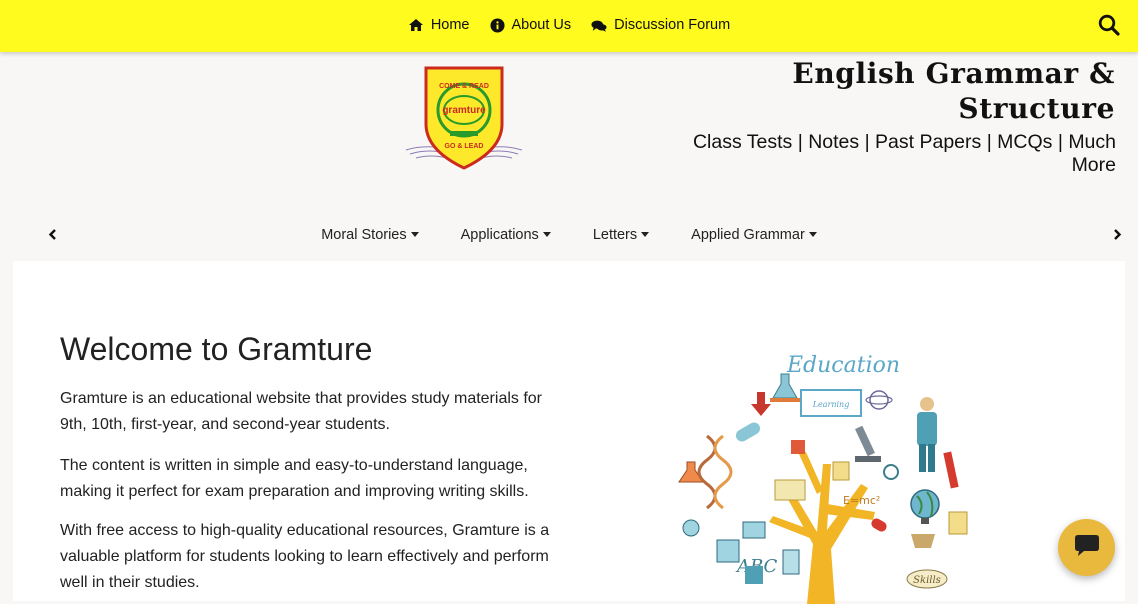 The image size is (1138, 604). I want to click on logo-shield-image: COME & READ gramture GO & LEAD, so click(464, 118).